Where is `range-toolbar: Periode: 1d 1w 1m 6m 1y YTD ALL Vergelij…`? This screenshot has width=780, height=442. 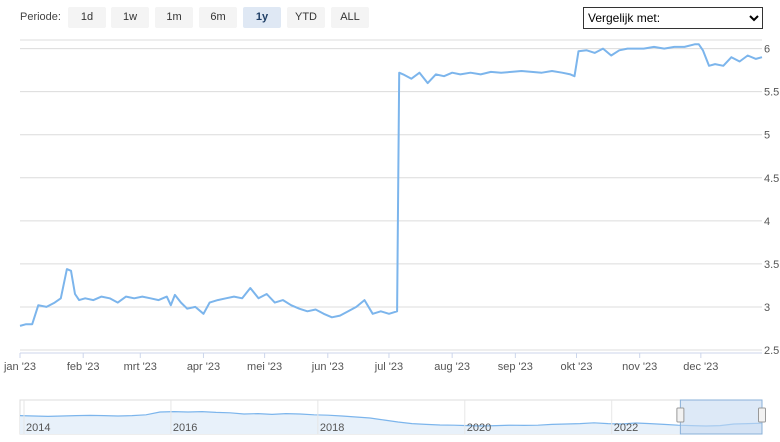 range-toolbar: Periode: 1d 1w 1m 6m 1y YTD ALL Vergelij… is located at coordinates (390, 18).